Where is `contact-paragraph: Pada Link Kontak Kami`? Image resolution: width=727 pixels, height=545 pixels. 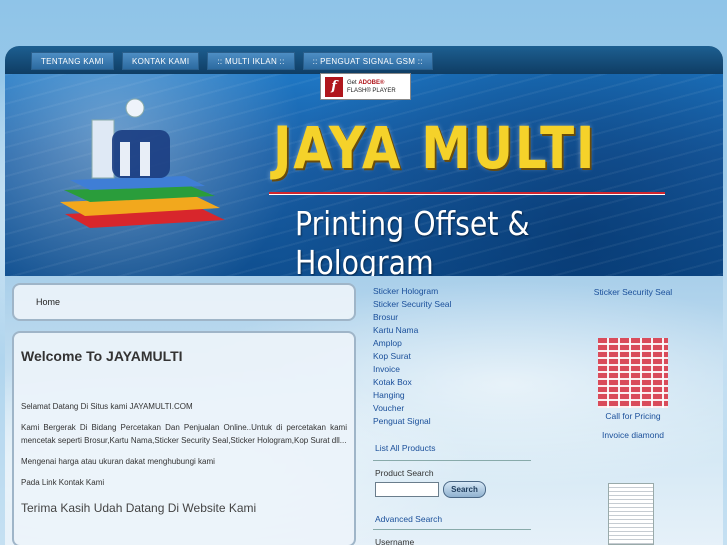 contact-paragraph: Pada Link Kontak Kami is located at coordinates (63, 482).